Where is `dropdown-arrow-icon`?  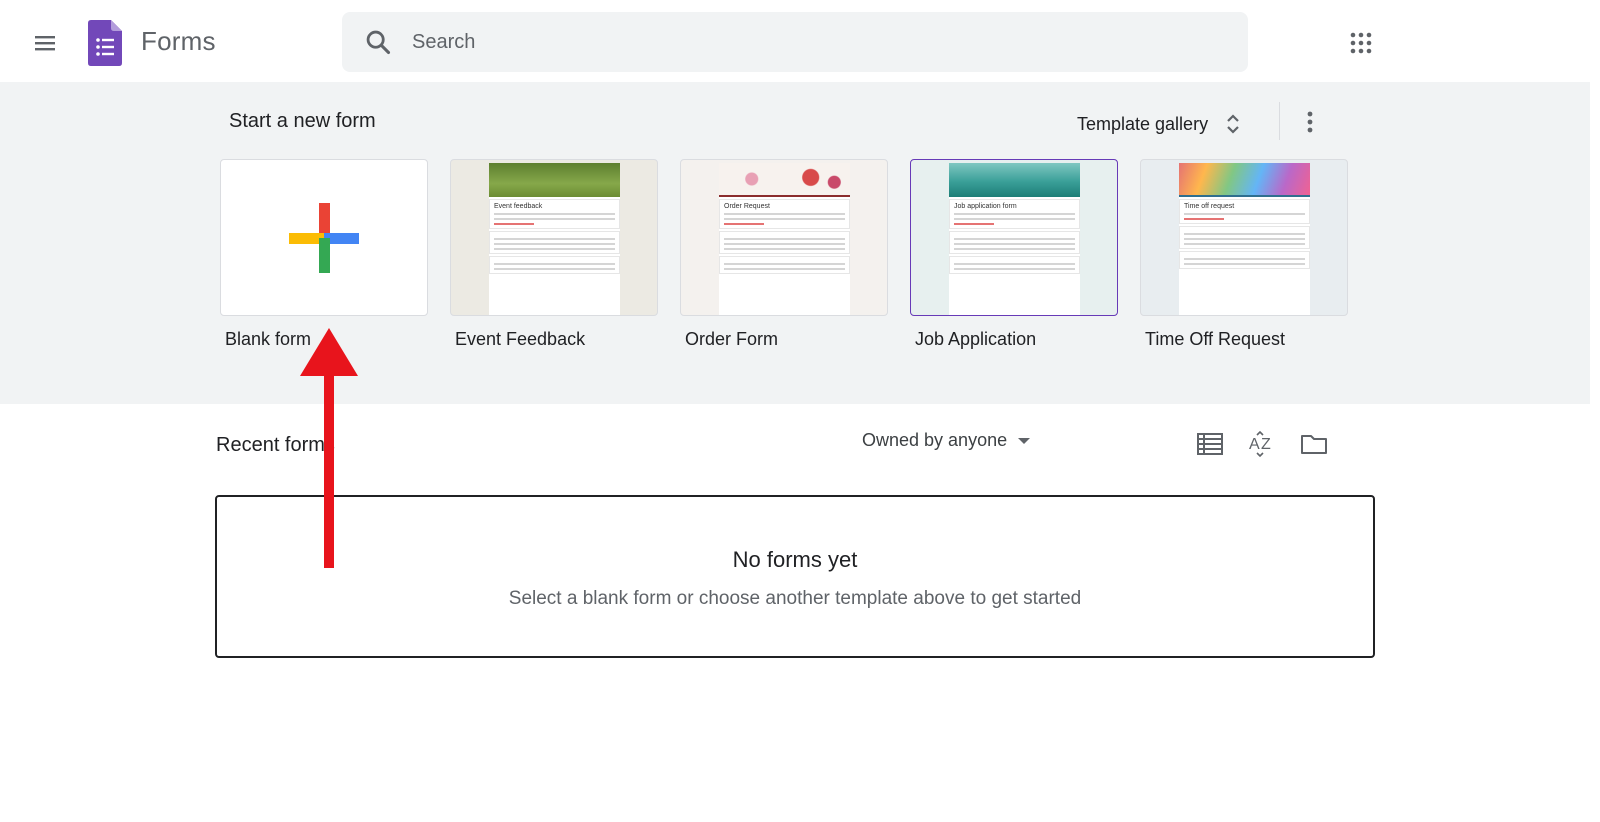
dropdown-arrow-icon is located at coordinates (1024, 440).